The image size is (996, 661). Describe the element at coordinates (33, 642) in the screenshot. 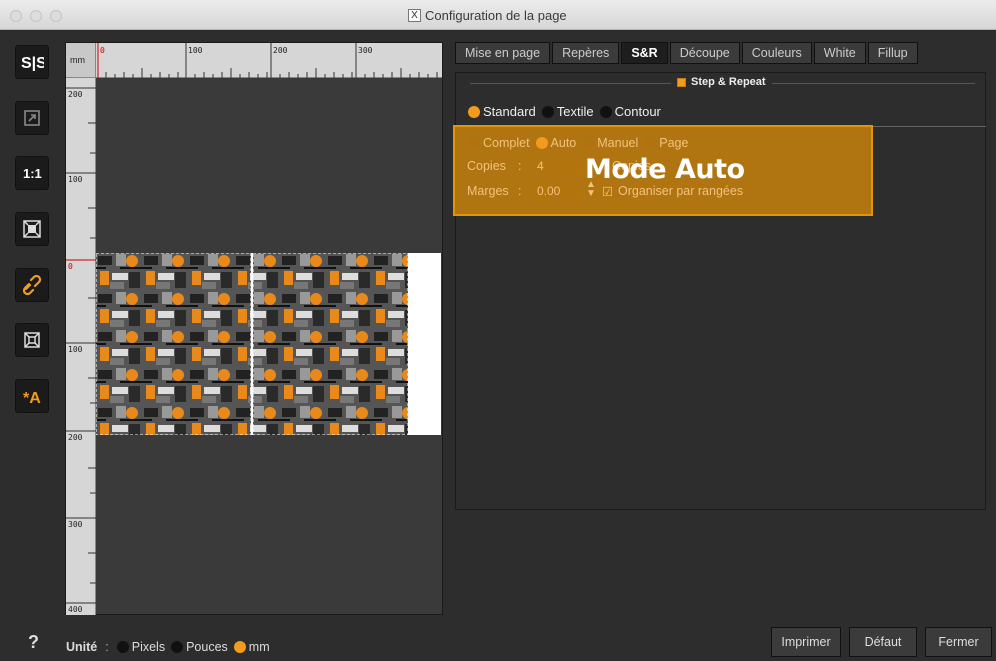

I see `help-icon: ?` at that location.